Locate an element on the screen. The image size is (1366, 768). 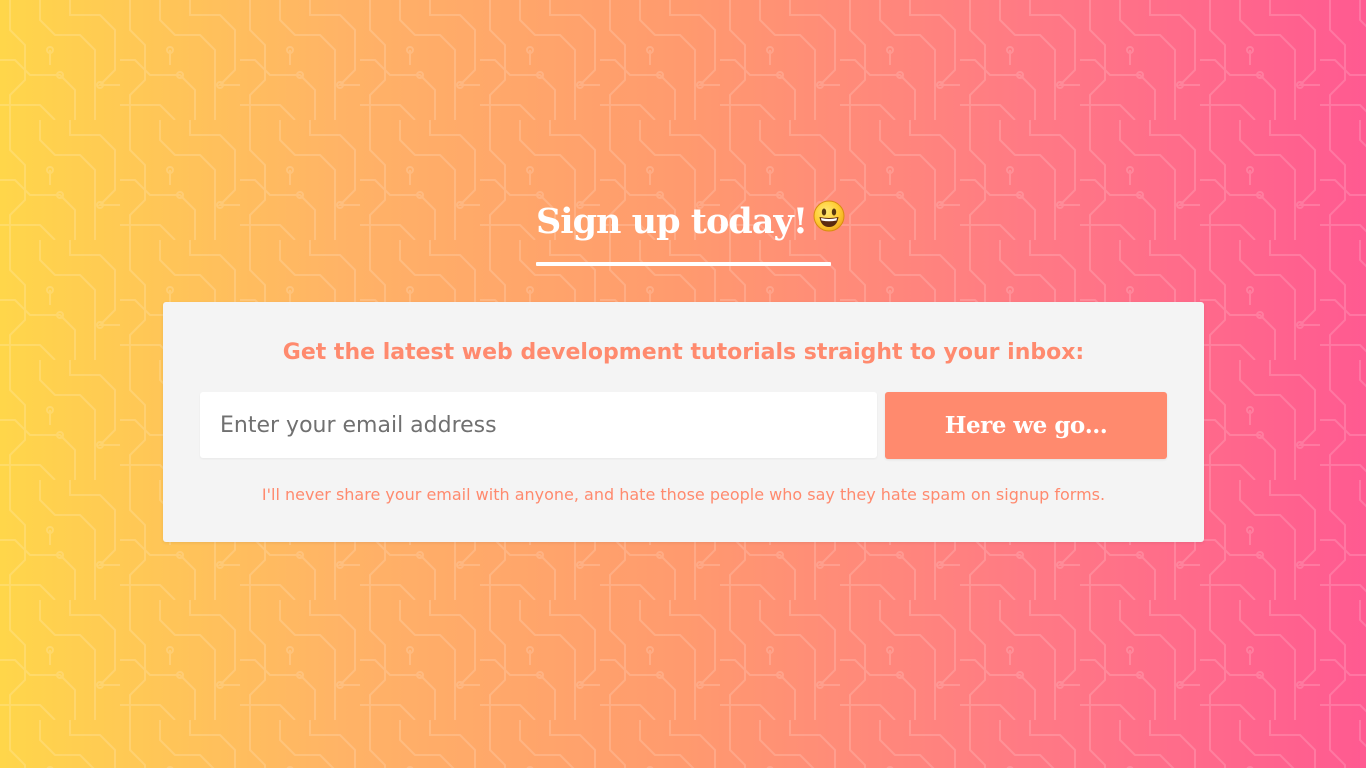
heading-container: Sign up today! is located at coordinates (690, 223).